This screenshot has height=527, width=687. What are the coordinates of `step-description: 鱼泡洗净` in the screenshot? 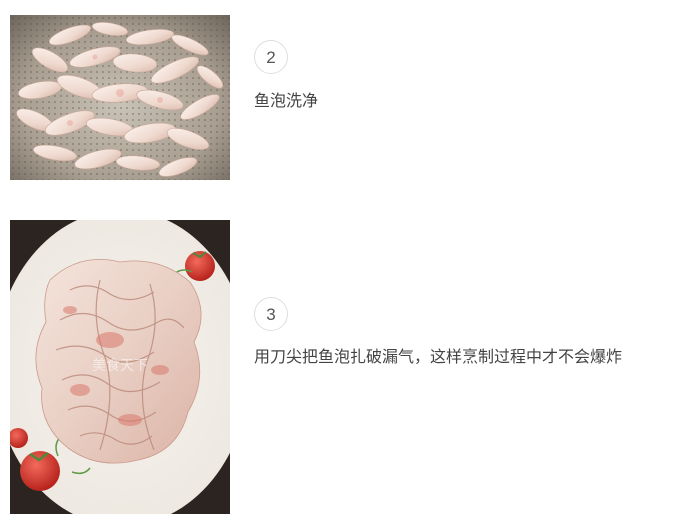 It's located at (286, 100).